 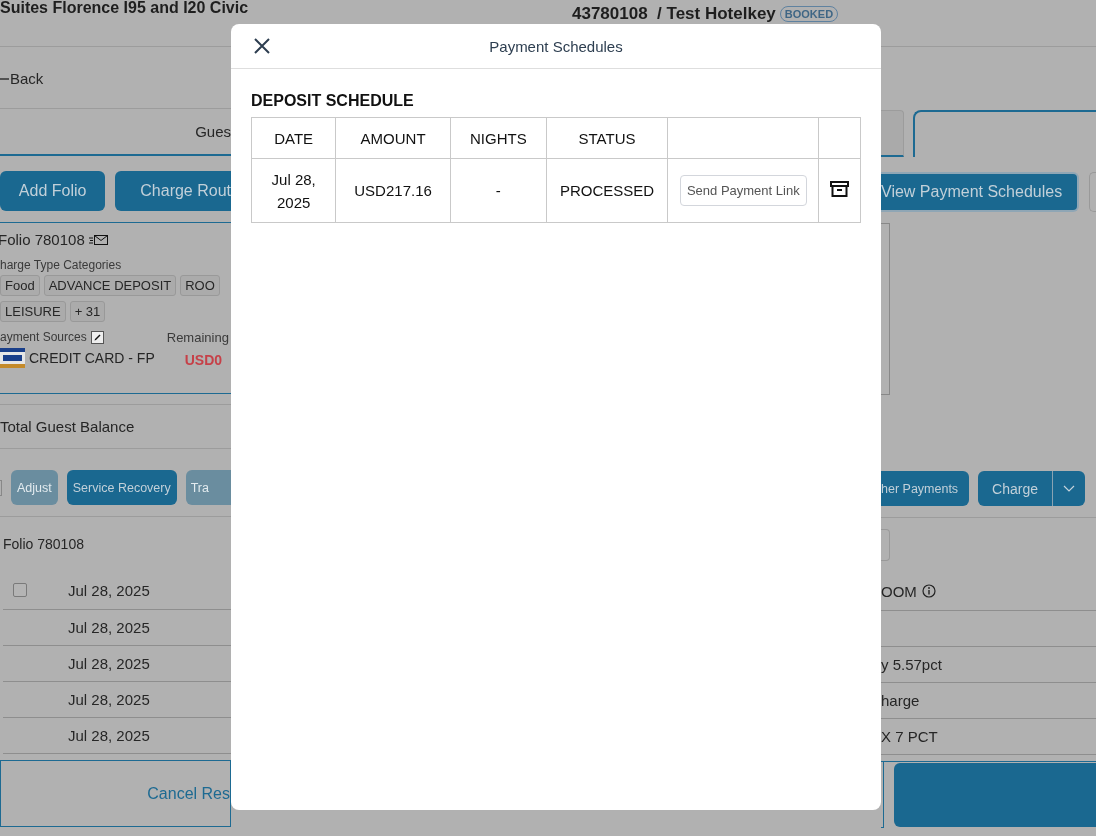 What do you see at coordinates (556, 46) in the screenshot?
I see `modal-title: Payment Schedules` at bounding box center [556, 46].